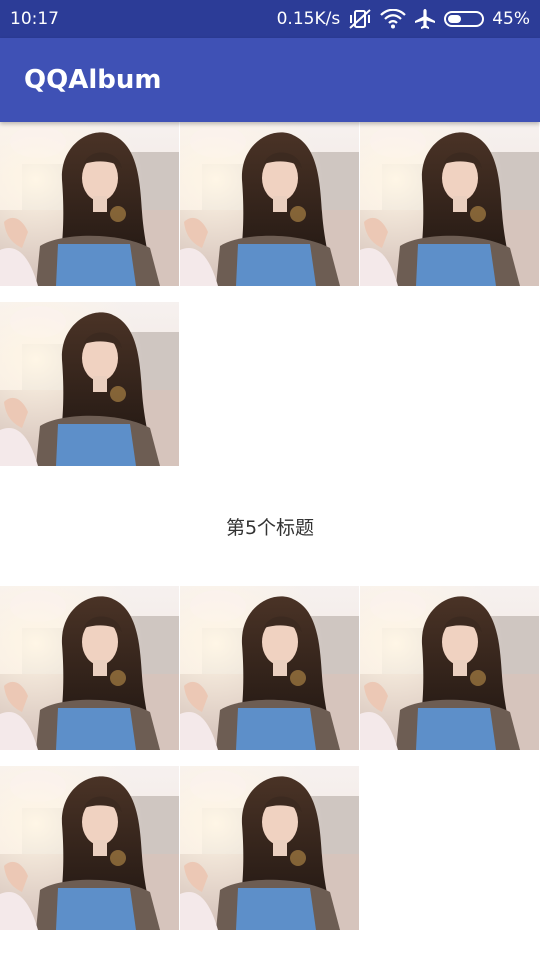  What do you see at coordinates (425, 19) in the screenshot?
I see `airplane-icon` at bounding box center [425, 19].